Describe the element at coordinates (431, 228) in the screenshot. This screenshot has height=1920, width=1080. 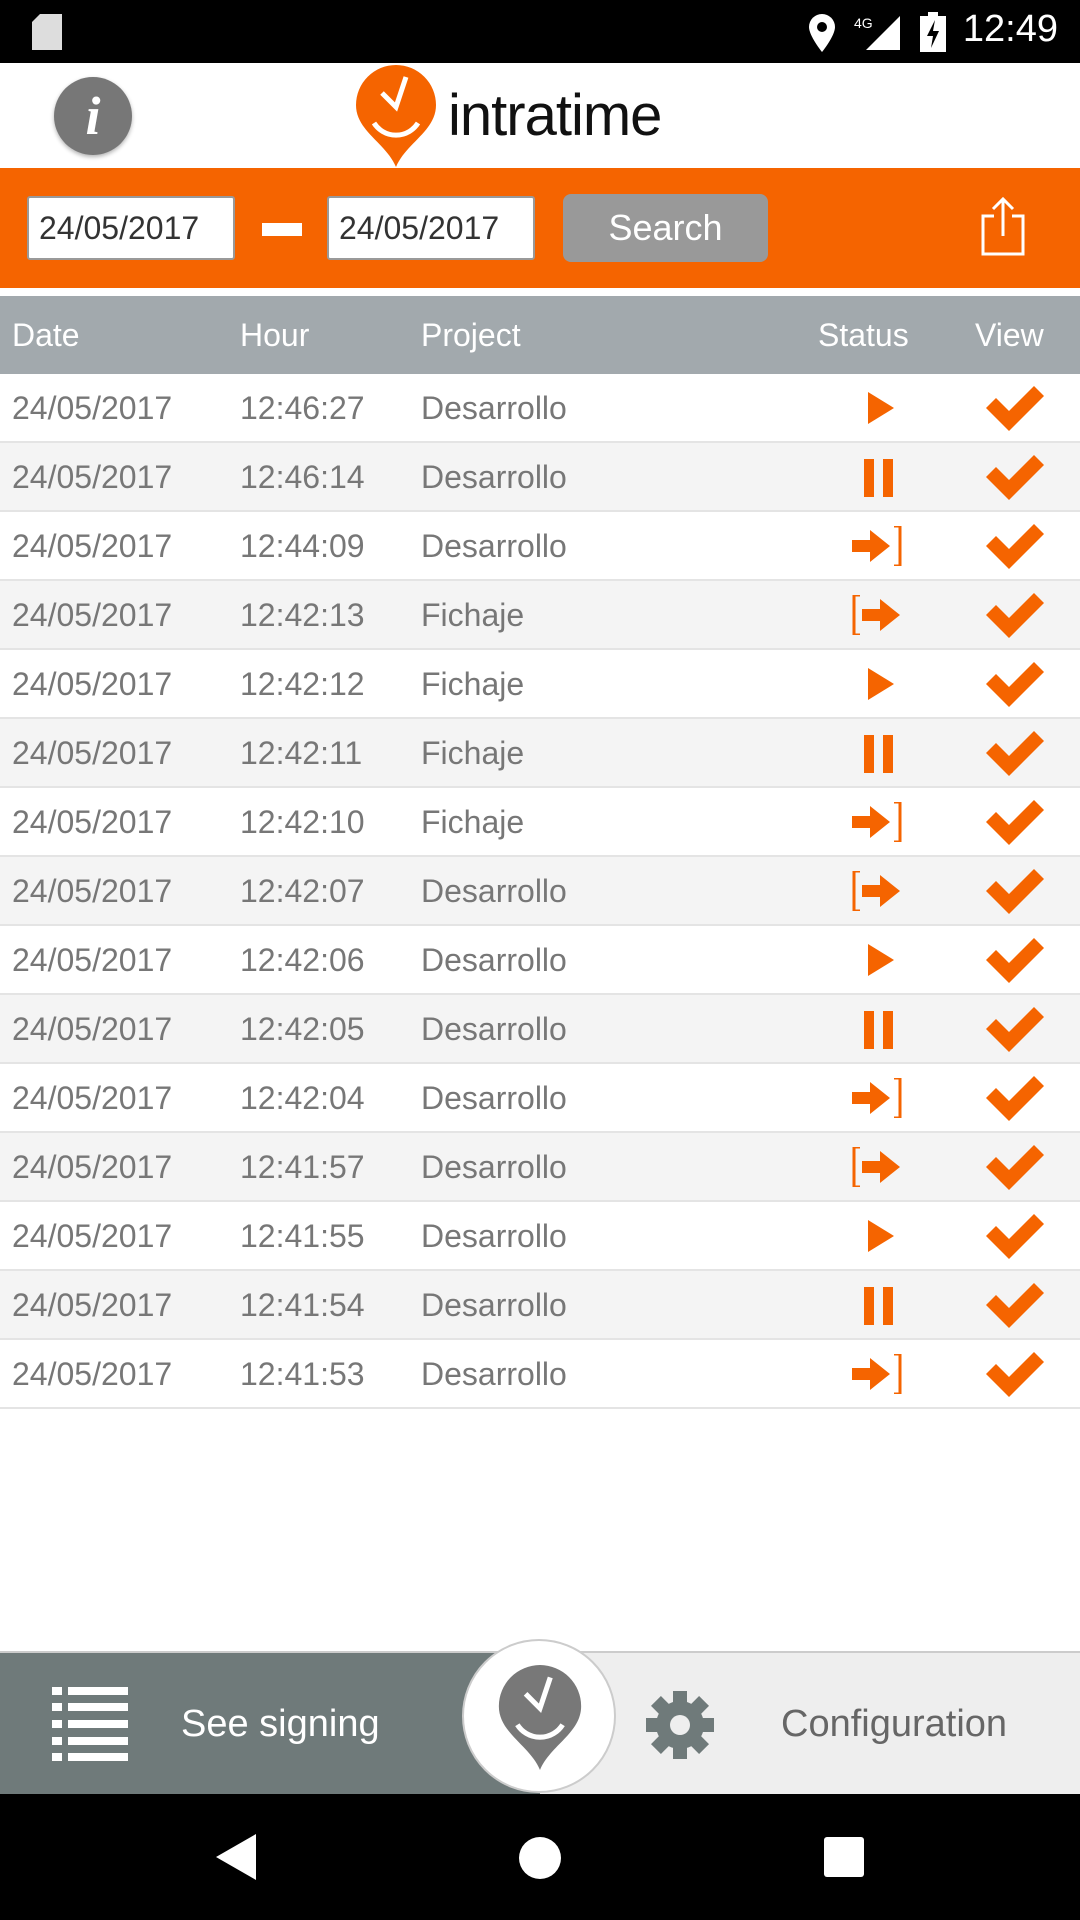
I see `date-to-input: 24/05/2017` at that location.